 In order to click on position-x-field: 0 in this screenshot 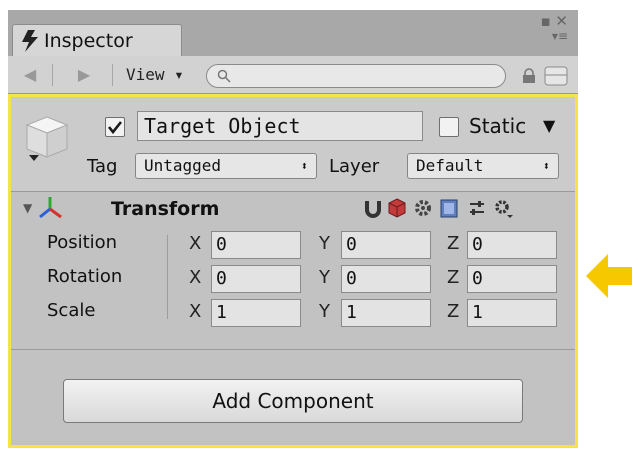, I will do `click(256, 245)`.